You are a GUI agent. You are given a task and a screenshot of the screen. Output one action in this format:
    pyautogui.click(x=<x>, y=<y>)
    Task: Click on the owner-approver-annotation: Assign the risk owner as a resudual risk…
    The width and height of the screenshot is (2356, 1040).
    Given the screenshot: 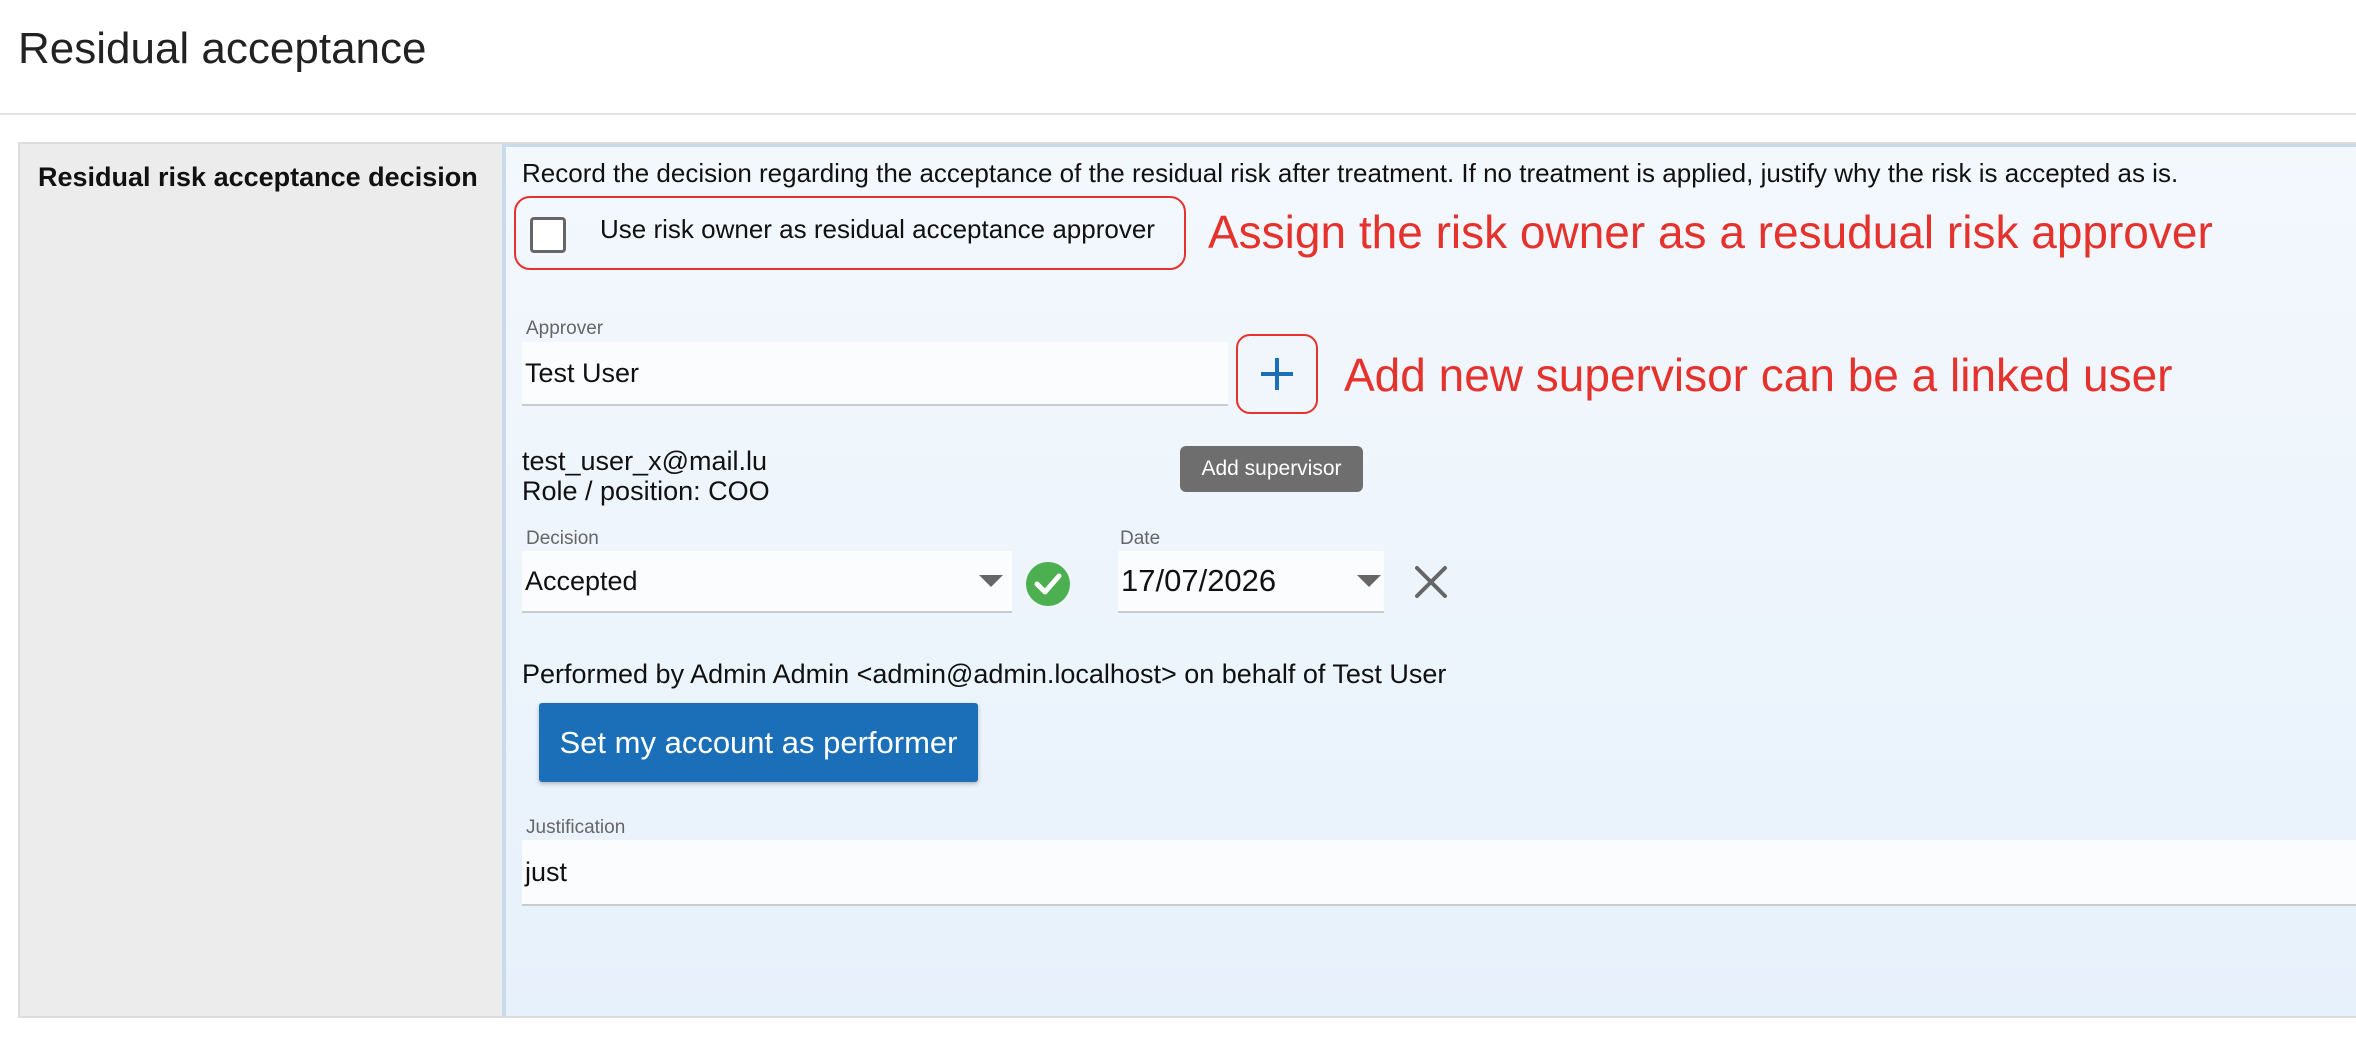 What is the action you would take?
    pyautogui.click(x=1710, y=232)
    